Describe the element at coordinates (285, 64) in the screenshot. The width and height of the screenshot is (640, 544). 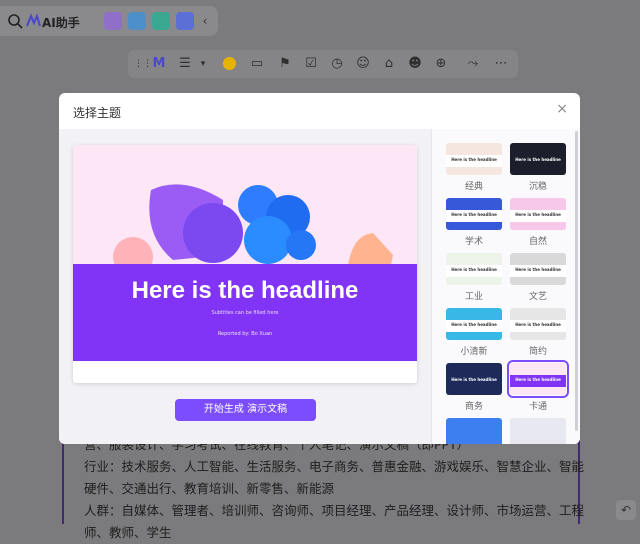
I see `flag-icon: ⚑` at that location.